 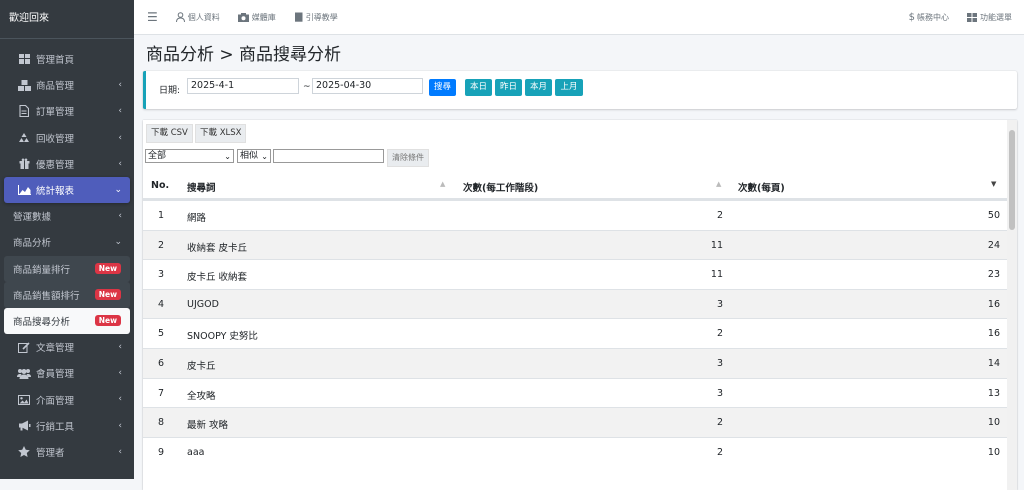 What do you see at coordinates (263, 17) in the screenshot?
I see `media-label: 媒體庫` at bounding box center [263, 17].